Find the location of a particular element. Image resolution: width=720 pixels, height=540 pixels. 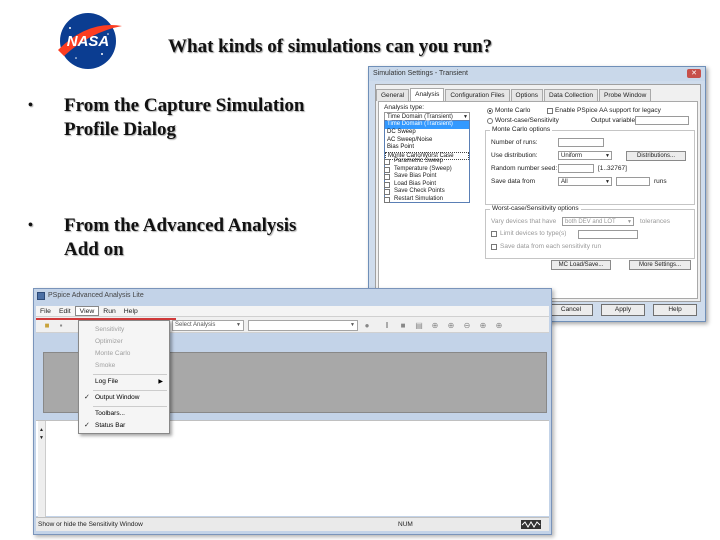

help-button: Help is located at coordinates (675, 310).